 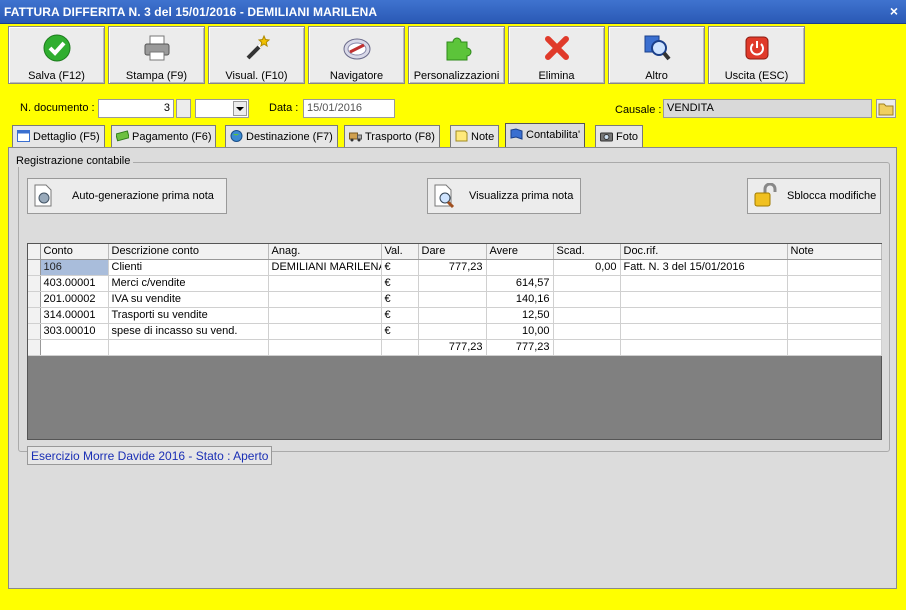 I want to click on tab-destinazione: Destinazione (F7), so click(x=281, y=136).